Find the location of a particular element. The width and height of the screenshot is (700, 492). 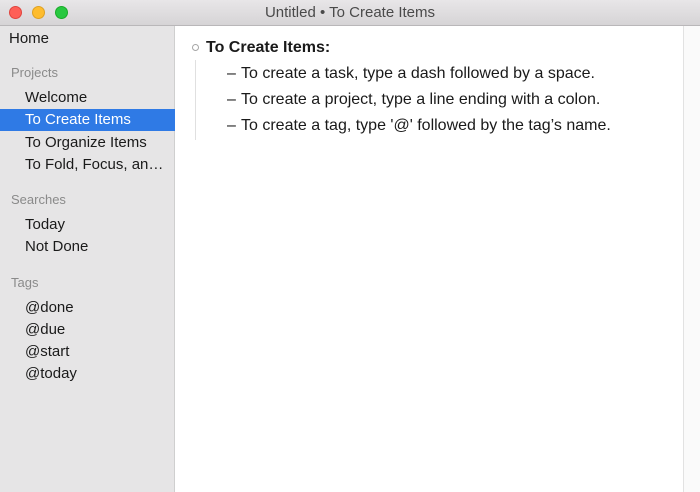

sidebar-item-to-create-items: To Create Items is located at coordinates (87, 120).